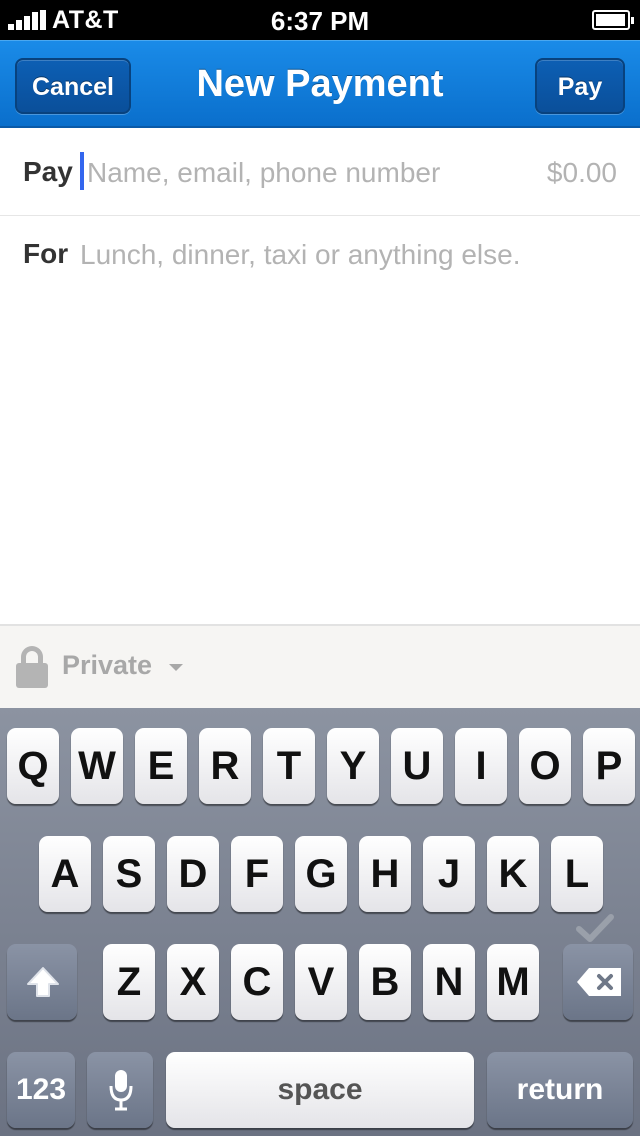  Describe the element at coordinates (577, 874) in the screenshot. I see `key-l: L` at that location.